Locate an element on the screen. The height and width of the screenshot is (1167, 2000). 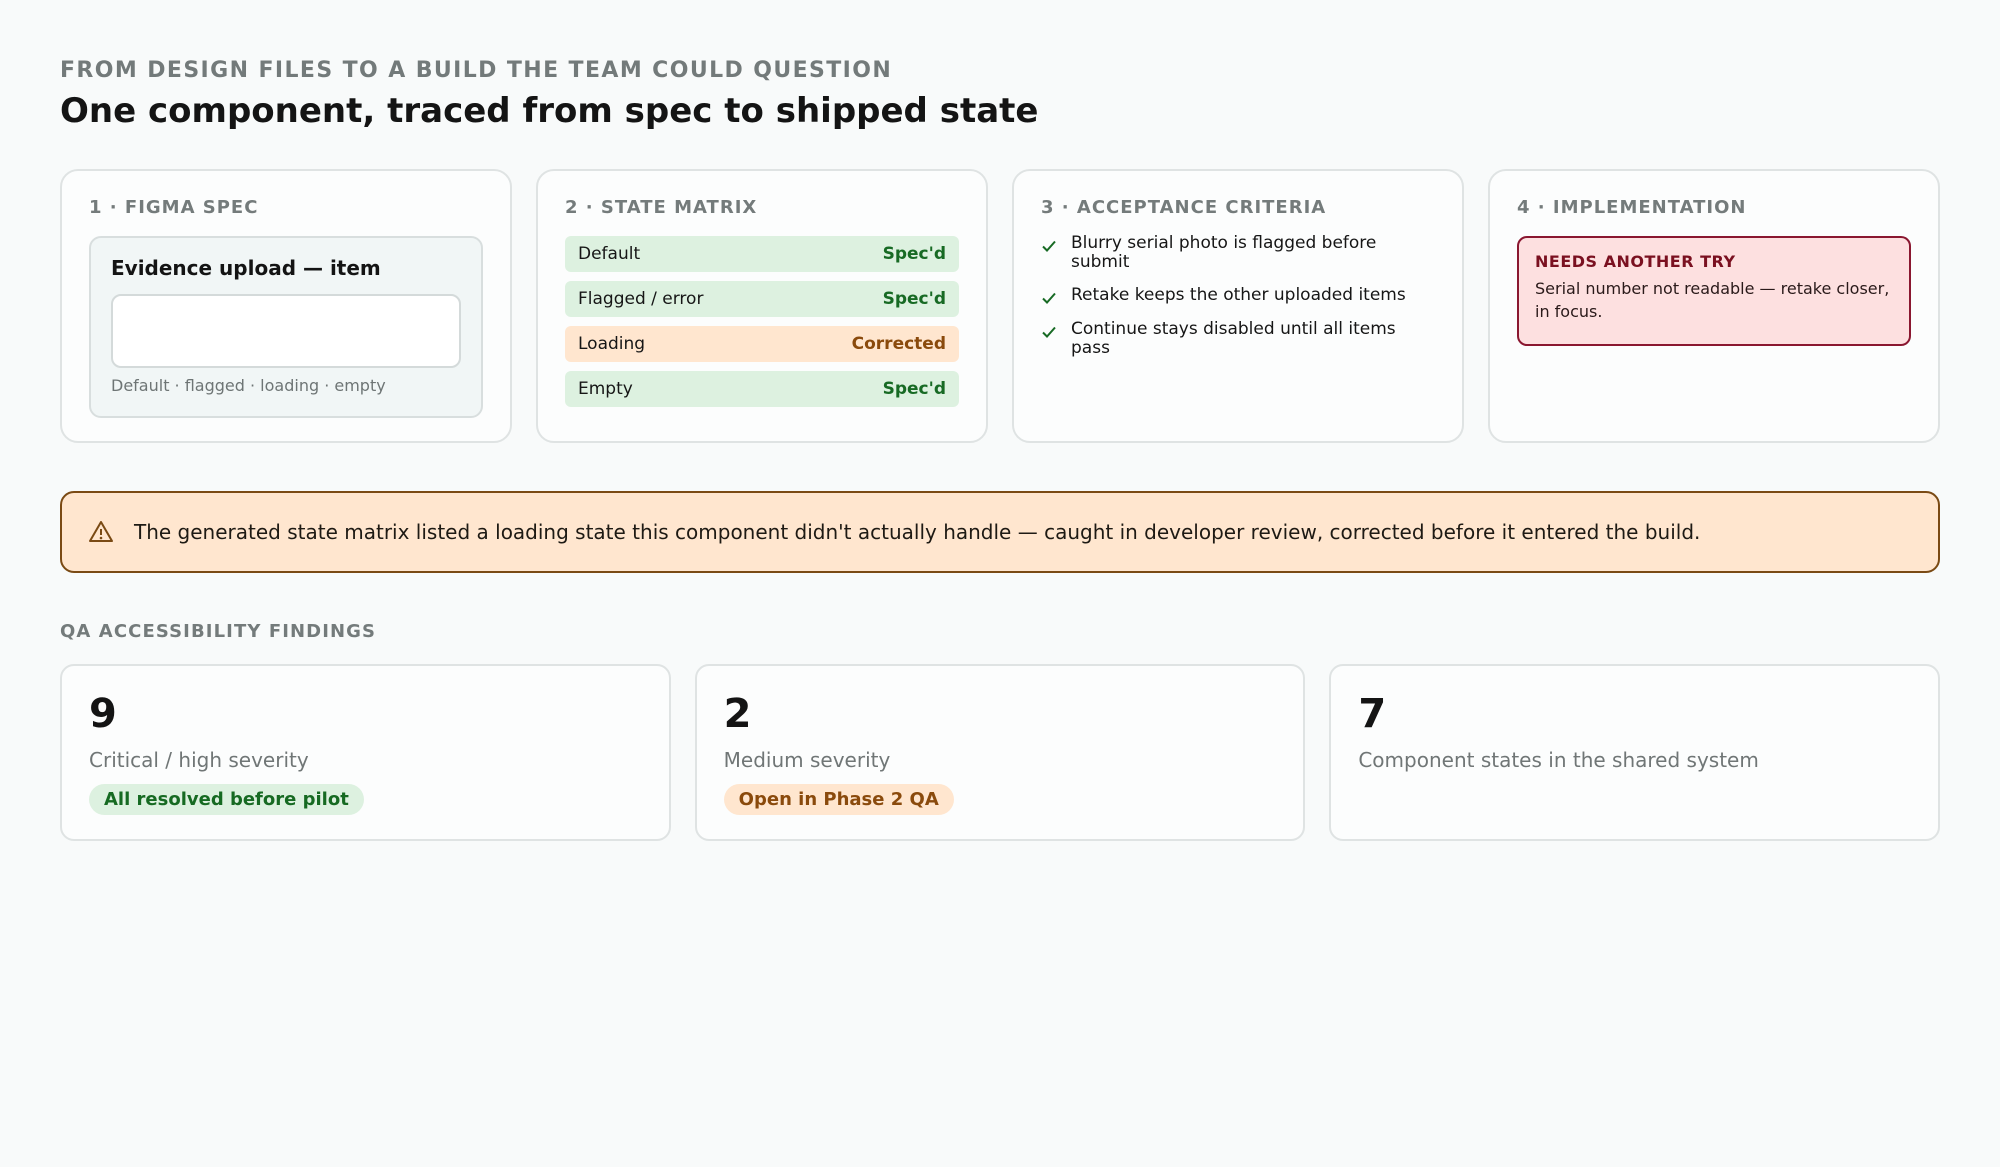
card-title: 4 · IMPLEMENTATION is located at coordinates (1632, 207).